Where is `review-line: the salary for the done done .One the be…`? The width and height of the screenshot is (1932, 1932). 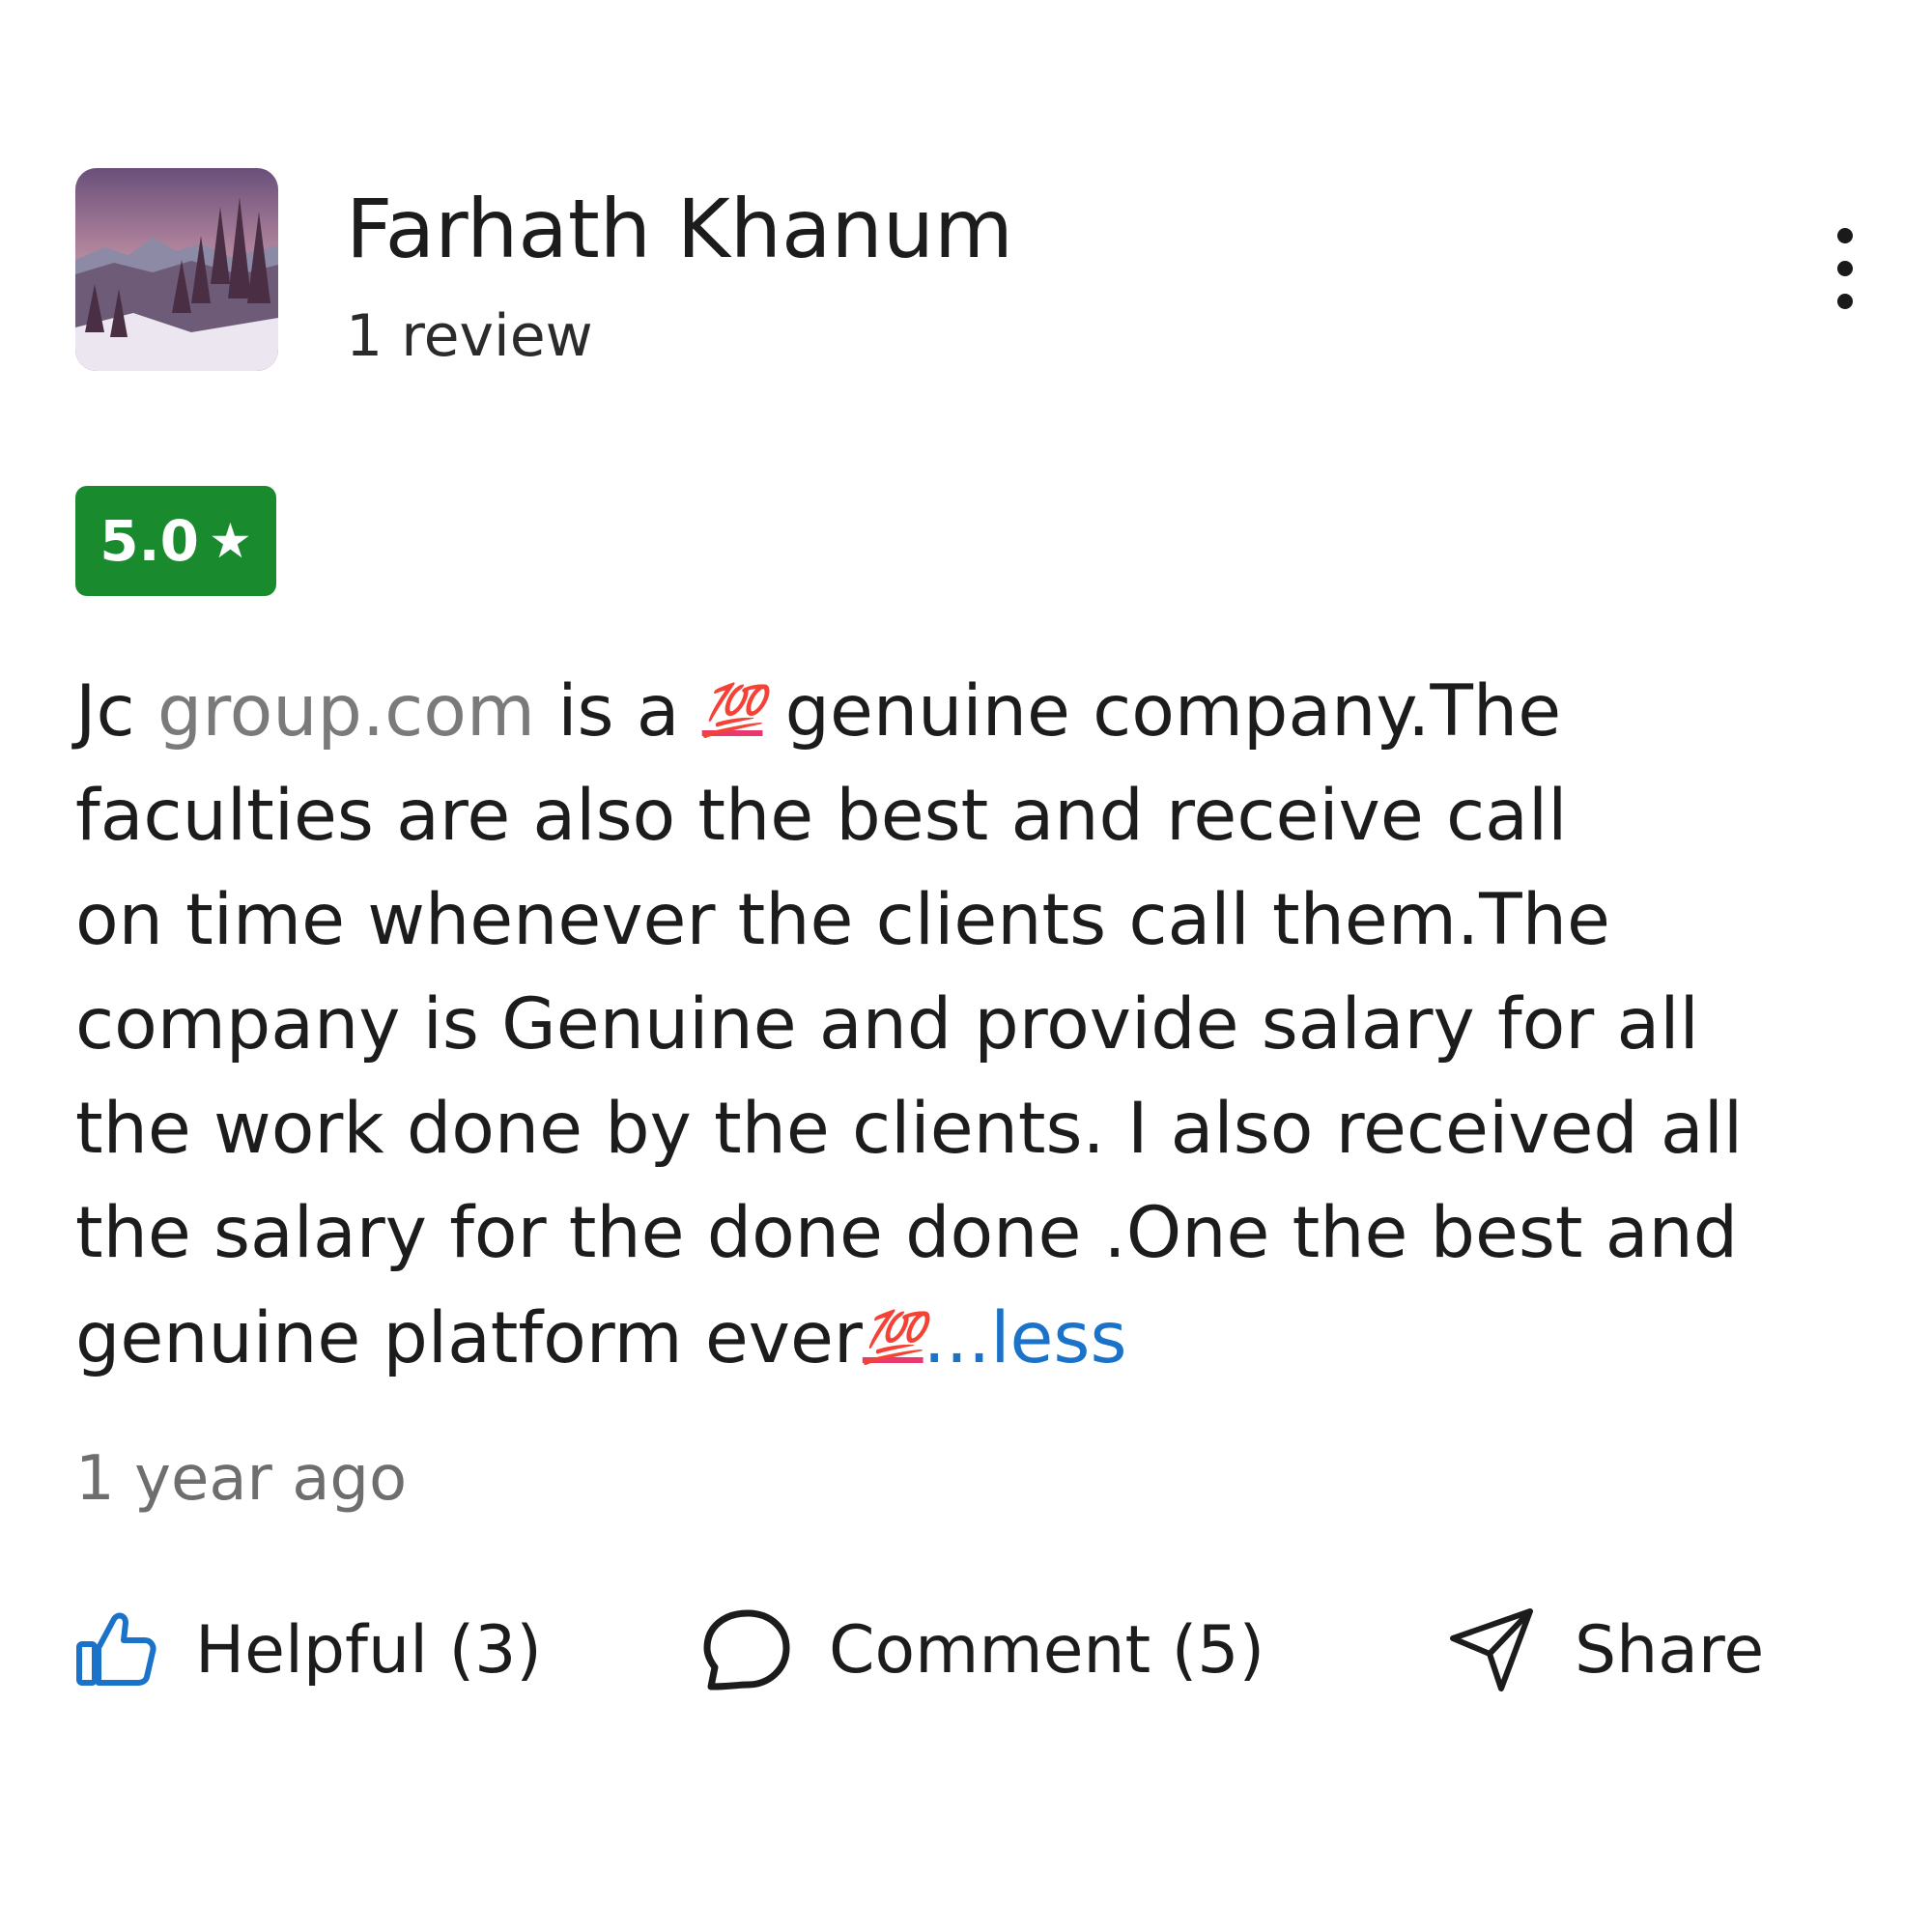
review-line: the salary for the done done .One the be… is located at coordinates (907, 1233).